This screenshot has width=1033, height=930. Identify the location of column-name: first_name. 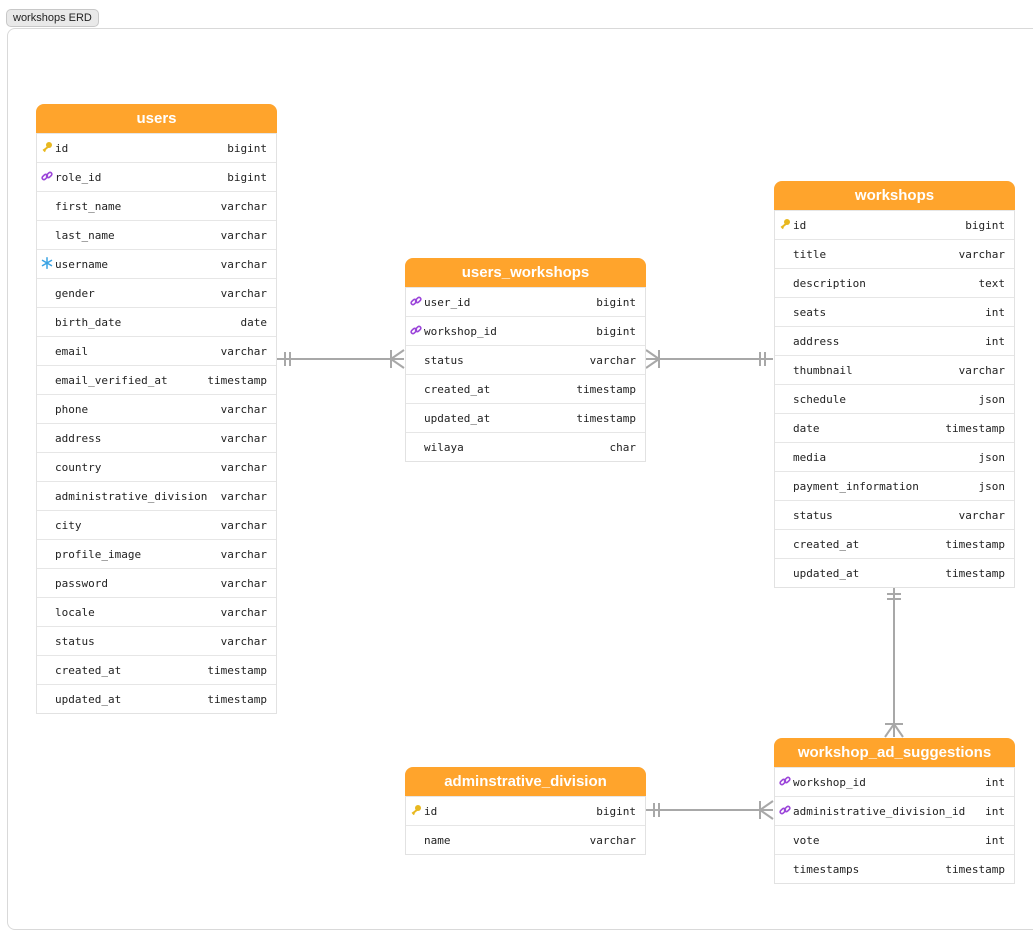
(88, 206).